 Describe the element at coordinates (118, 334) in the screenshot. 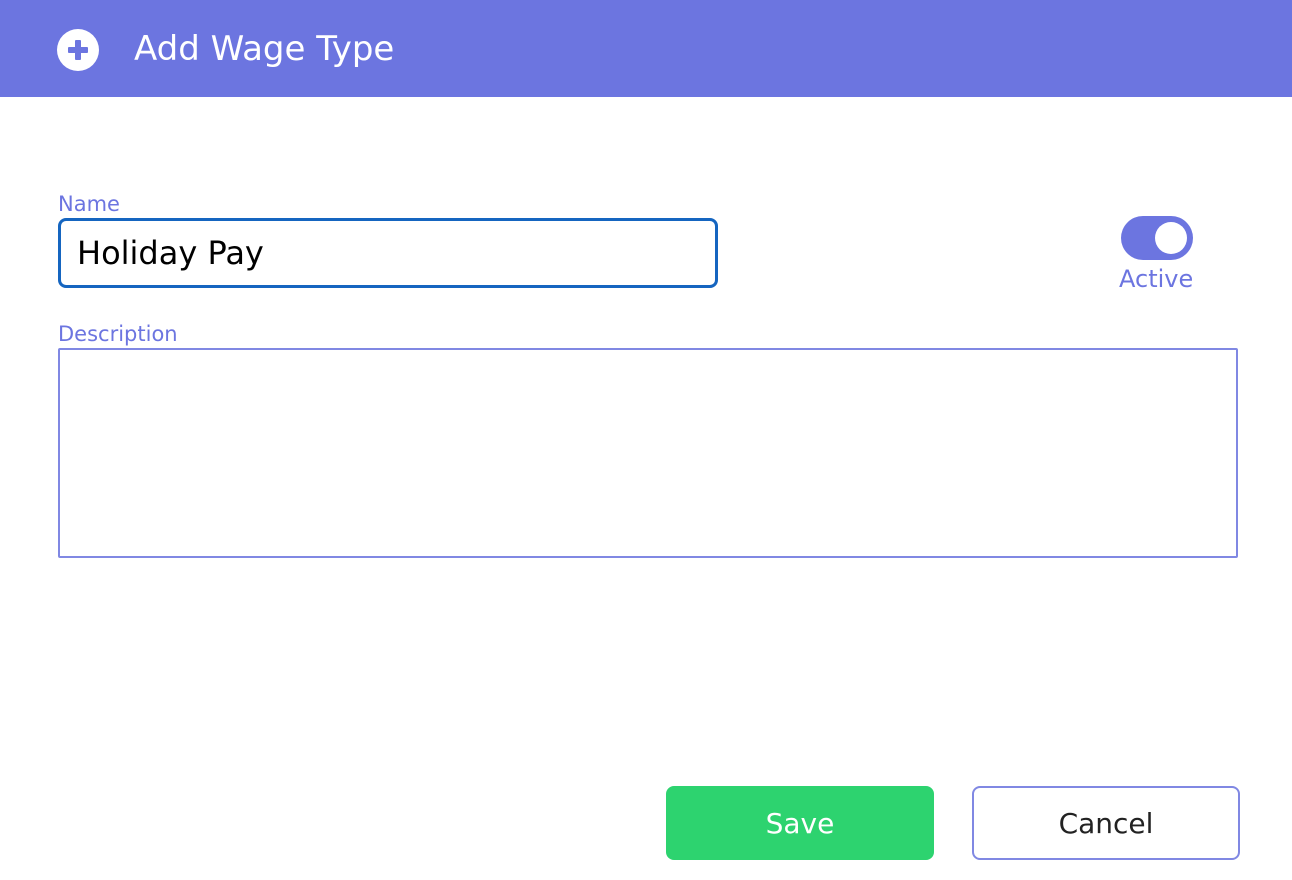

I see `description-label: Description` at that location.